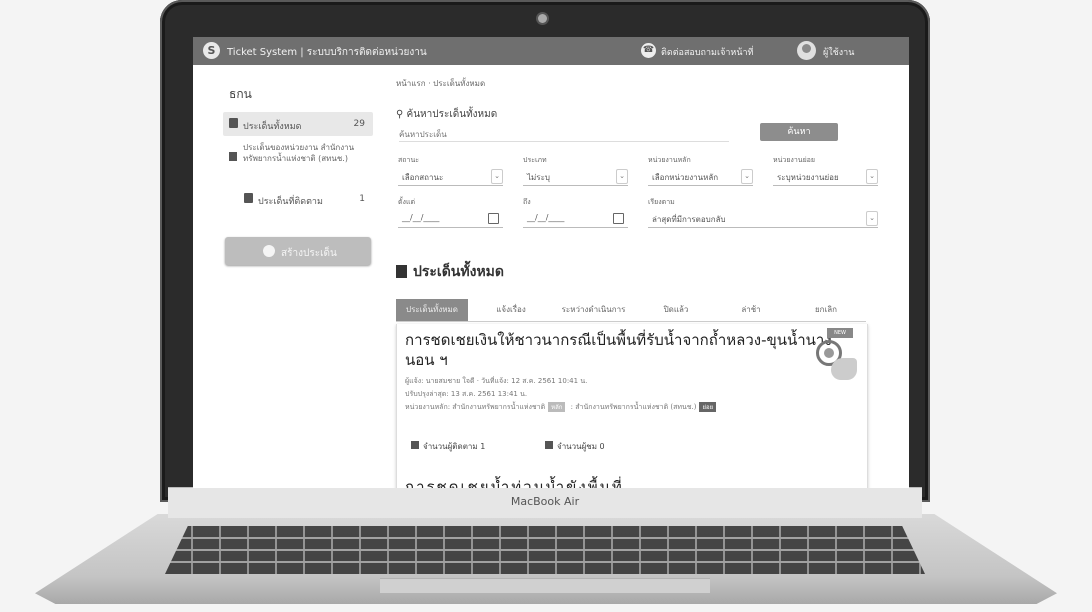 This screenshot has width=1092, height=612. What do you see at coordinates (408, 160) in the screenshot?
I see `filter-status-label: สถานะ` at bounding box center [408, 160].